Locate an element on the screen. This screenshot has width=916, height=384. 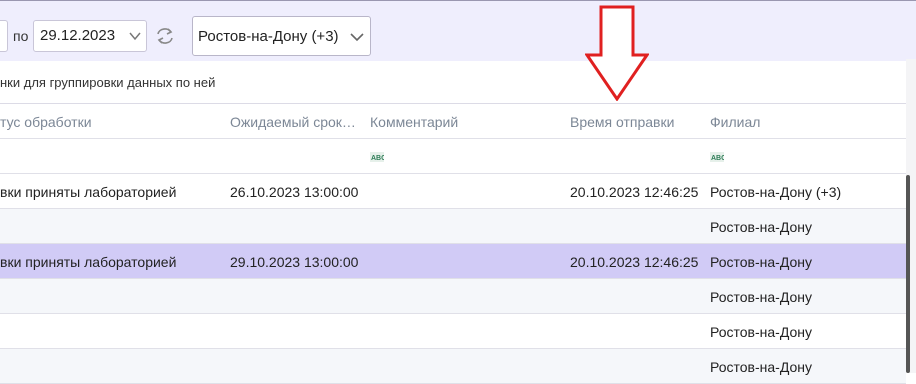
column-header-status: тус обработки is located at coordinates (46, 122).